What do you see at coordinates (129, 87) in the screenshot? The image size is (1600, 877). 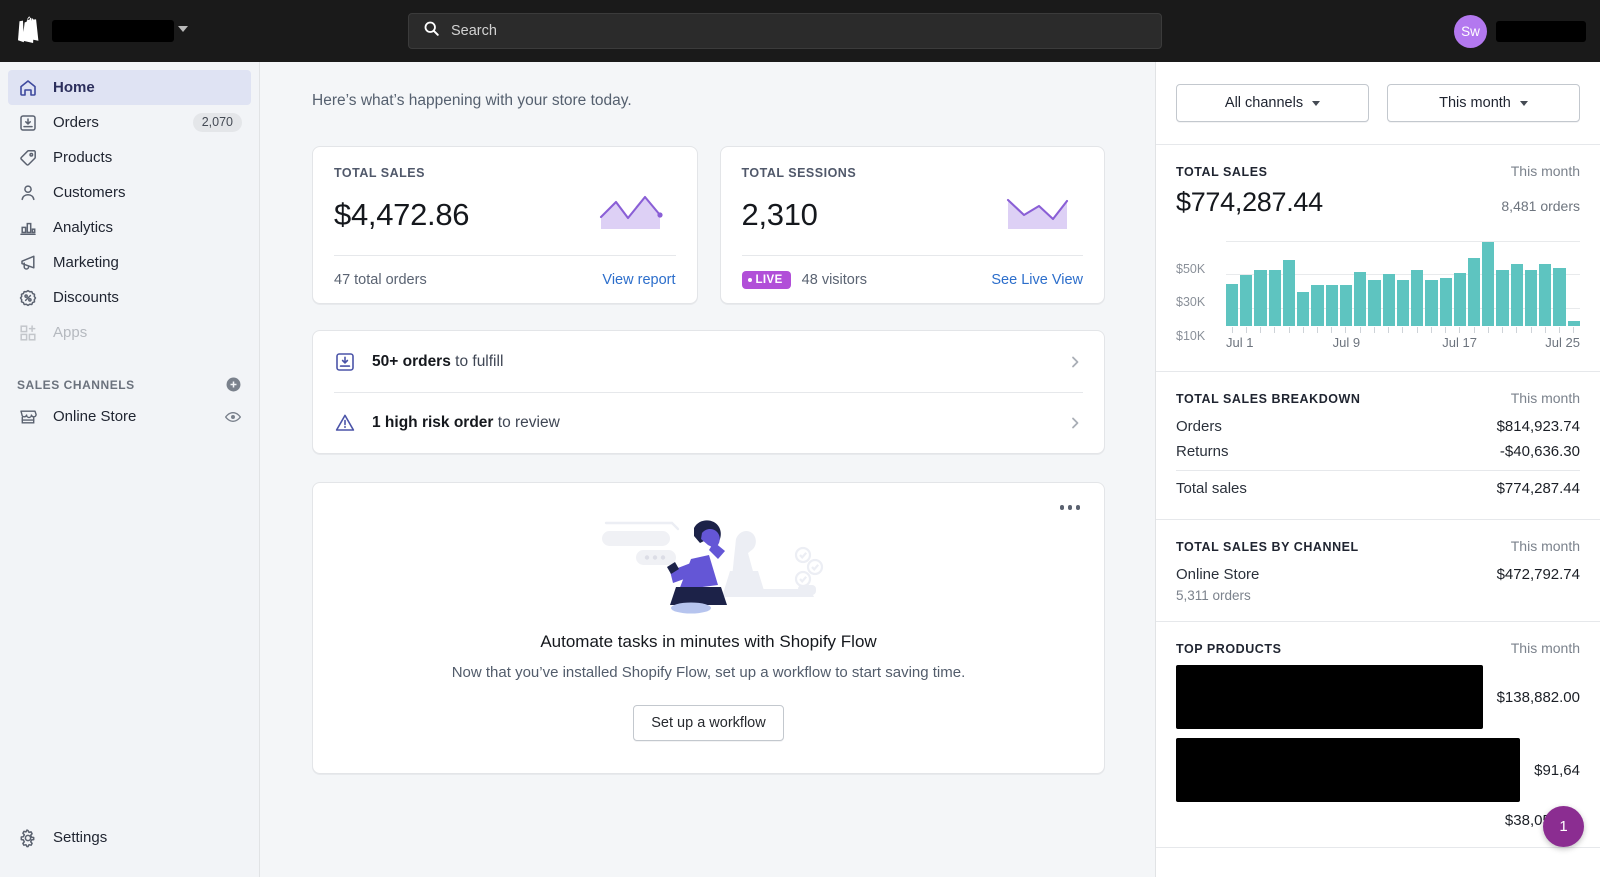 I see `sidebar-item-home: Home` at bounding box center [129, 87].